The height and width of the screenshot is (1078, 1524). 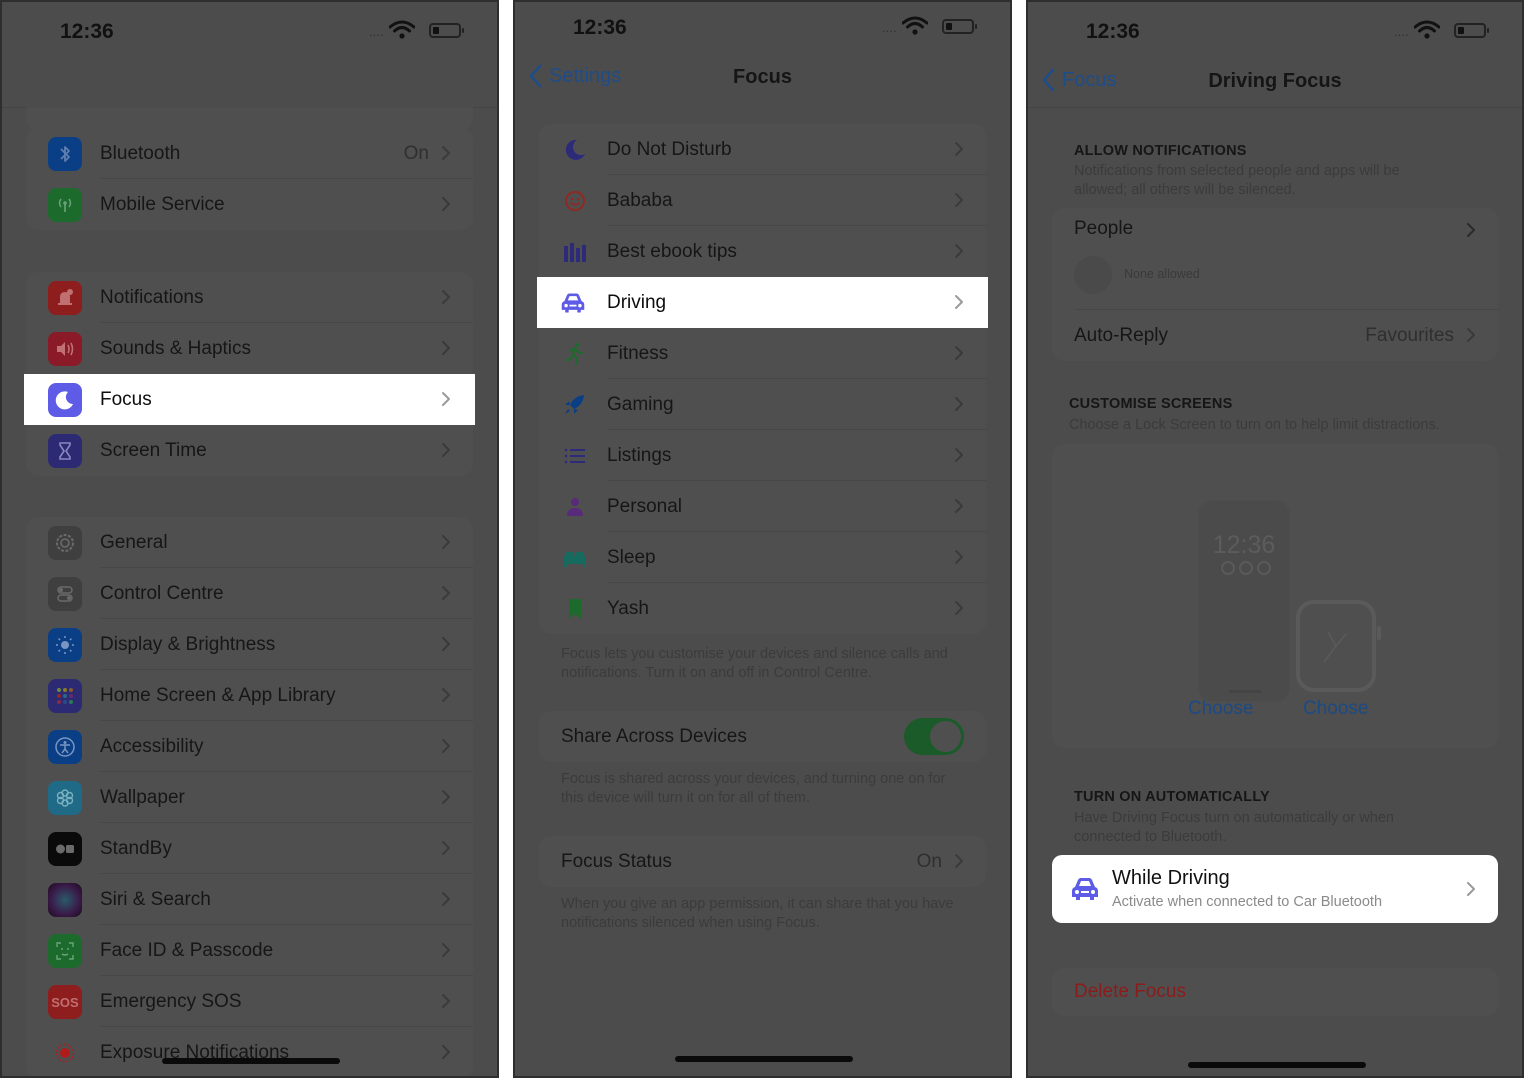 I want to click on settings-item-screen-time: Screen Time, so click(x=249, y=450).